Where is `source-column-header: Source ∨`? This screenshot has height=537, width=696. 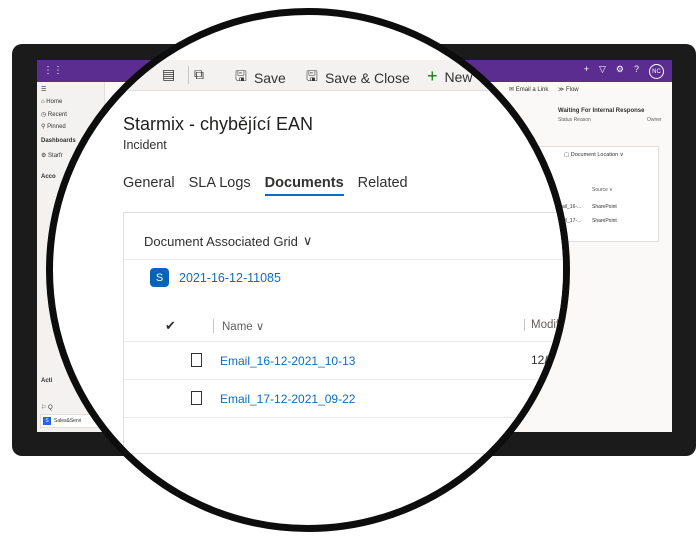 source-column-header: Source ∨ is located at coordinates (602, 190).